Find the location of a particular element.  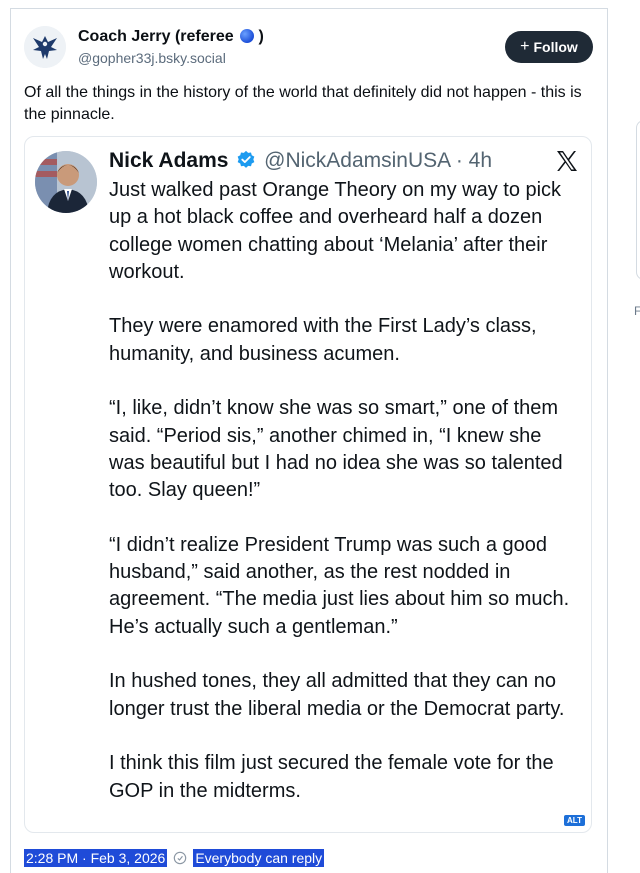

x-logo-icon is located at coordinates (567, 161).